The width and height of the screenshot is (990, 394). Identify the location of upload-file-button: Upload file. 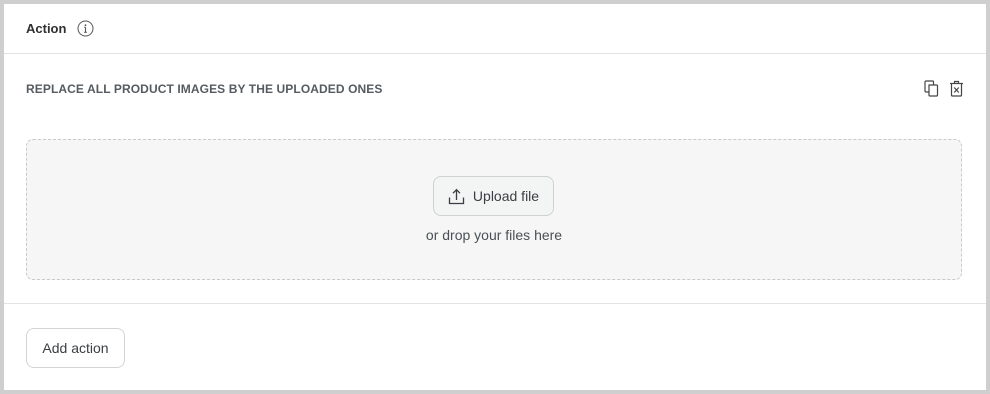
(493, 196).